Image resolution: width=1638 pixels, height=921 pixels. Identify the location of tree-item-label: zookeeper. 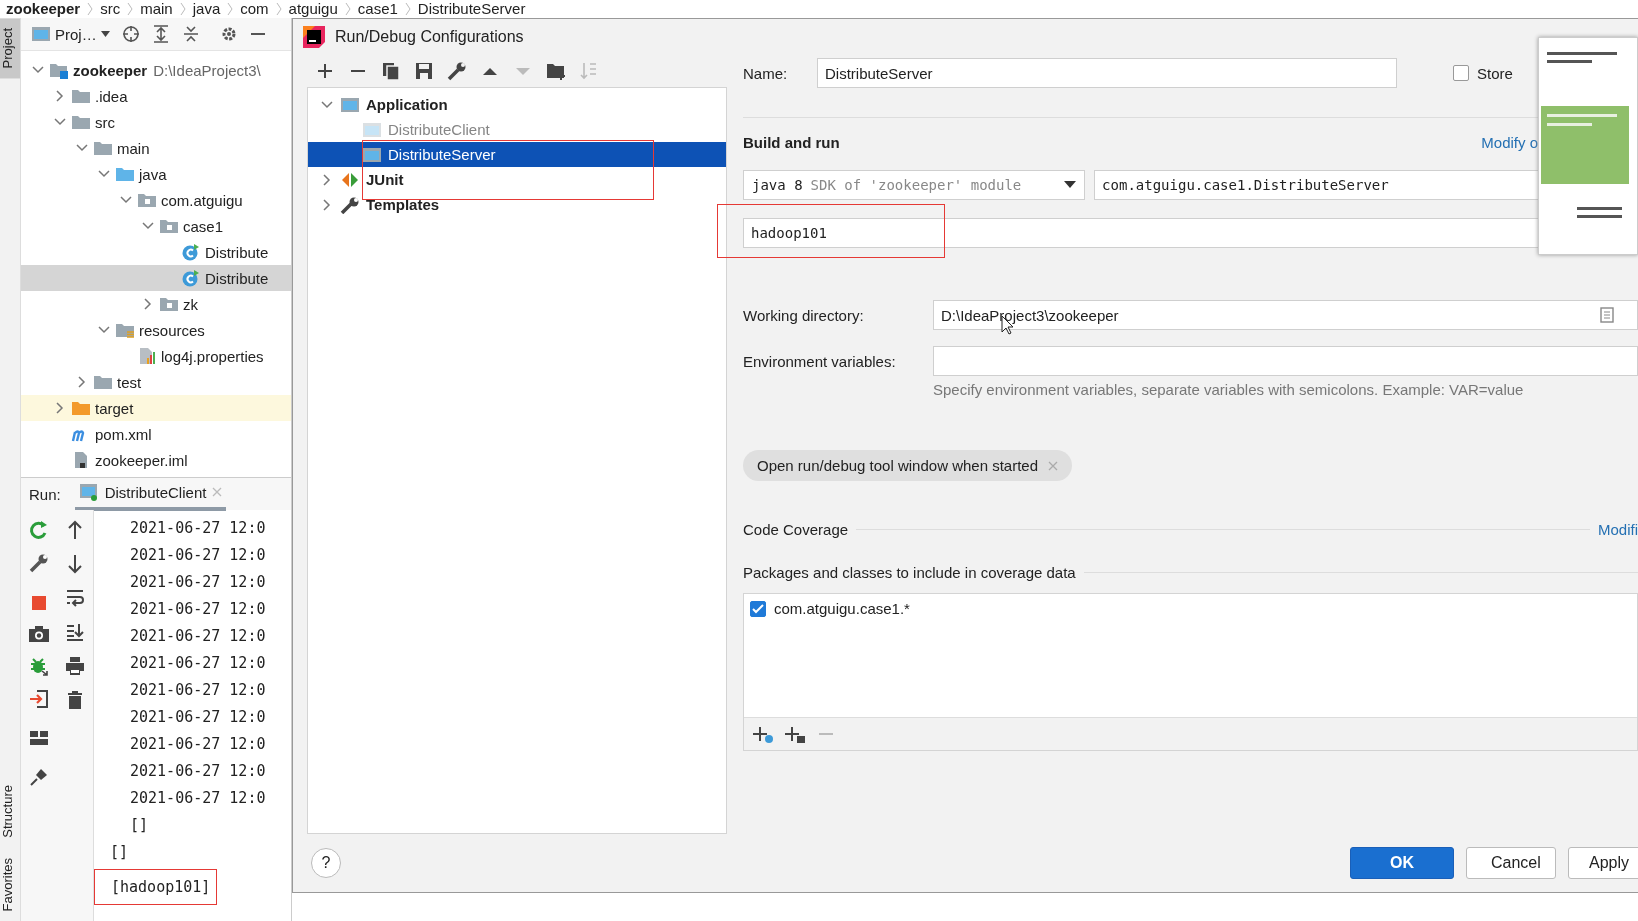
(110, 70).